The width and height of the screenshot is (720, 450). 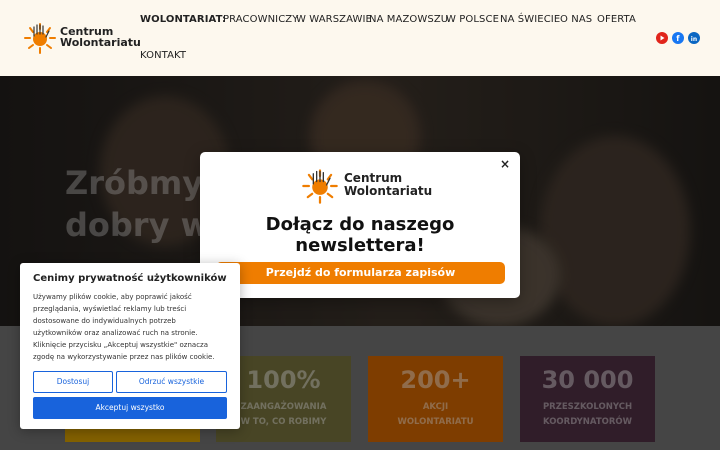 What do you see at coordinates (360, 245) in the screenshot?
I see `modal-title-line-2: newslettera!` at bounding box center [360, 245].